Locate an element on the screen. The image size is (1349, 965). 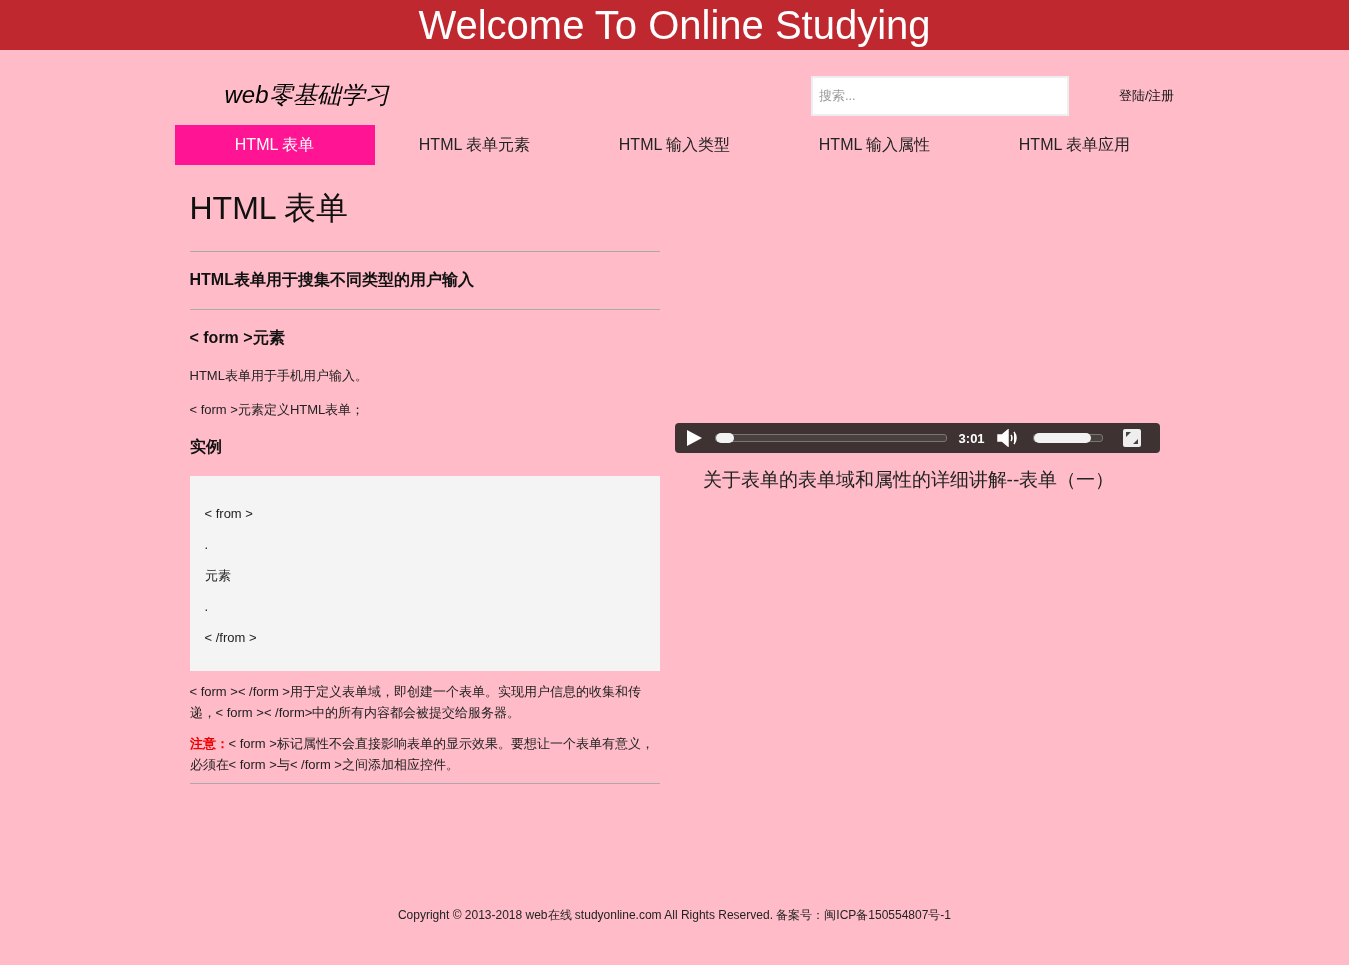
nav-tab: HTML 表单 is located at coordinates (274, 145).